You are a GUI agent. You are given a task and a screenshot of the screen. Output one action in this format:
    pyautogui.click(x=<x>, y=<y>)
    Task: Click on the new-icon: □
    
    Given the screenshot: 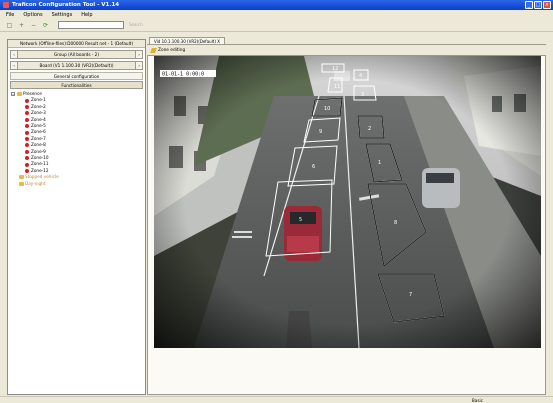 What is the action you would take?
    pyautogui.click(x=9, y=25)
    